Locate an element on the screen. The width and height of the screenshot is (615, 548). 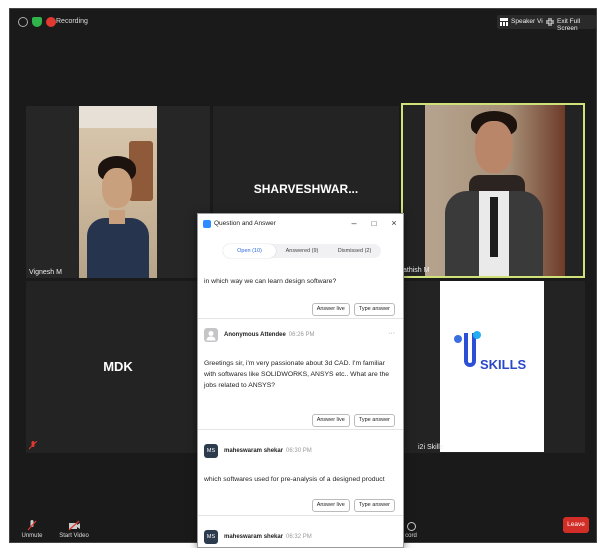
question-asker: maheswaram shekar 06:32 PM is located at coordinates (268, 537).